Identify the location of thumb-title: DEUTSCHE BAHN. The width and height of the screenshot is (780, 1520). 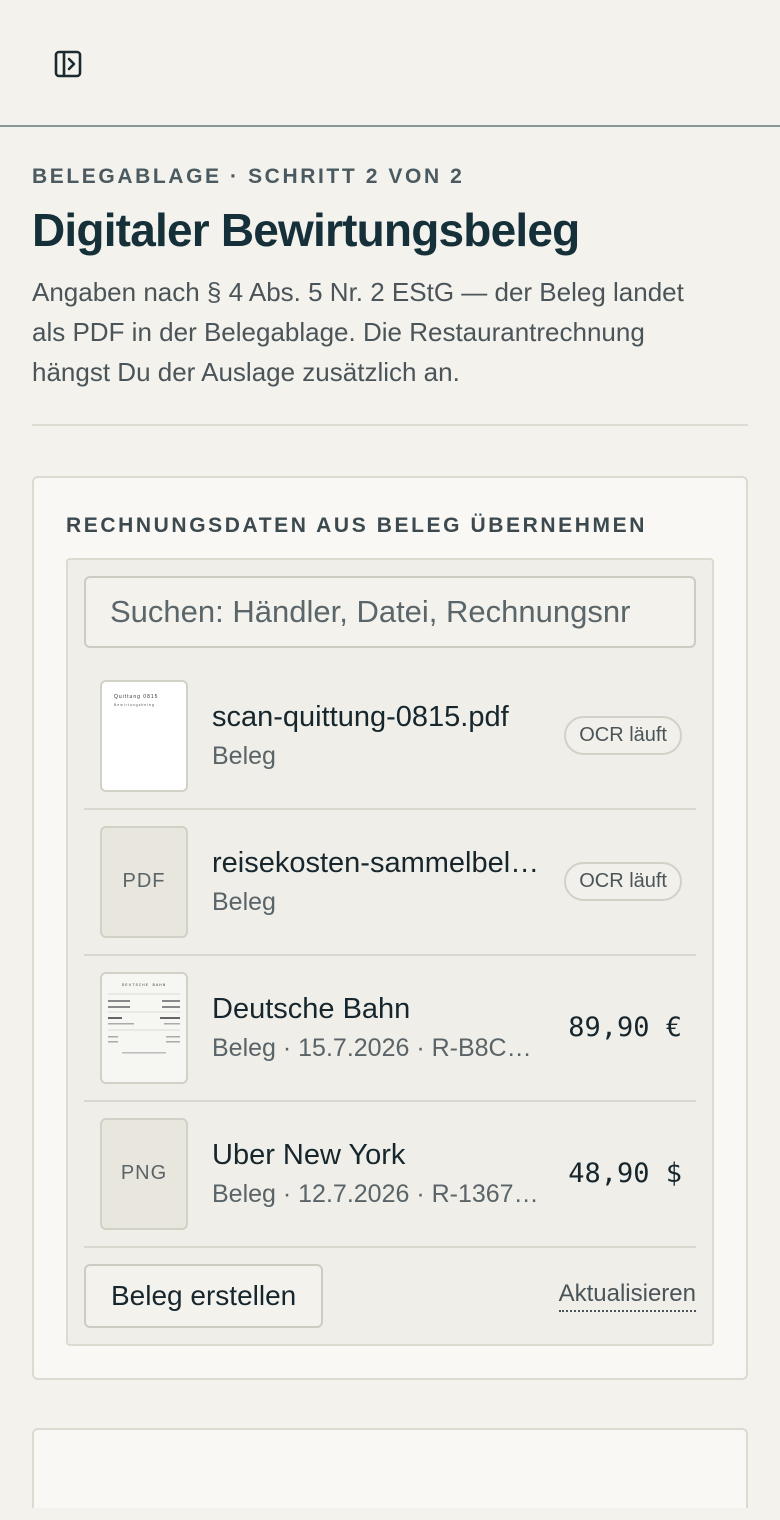
(144, 986).